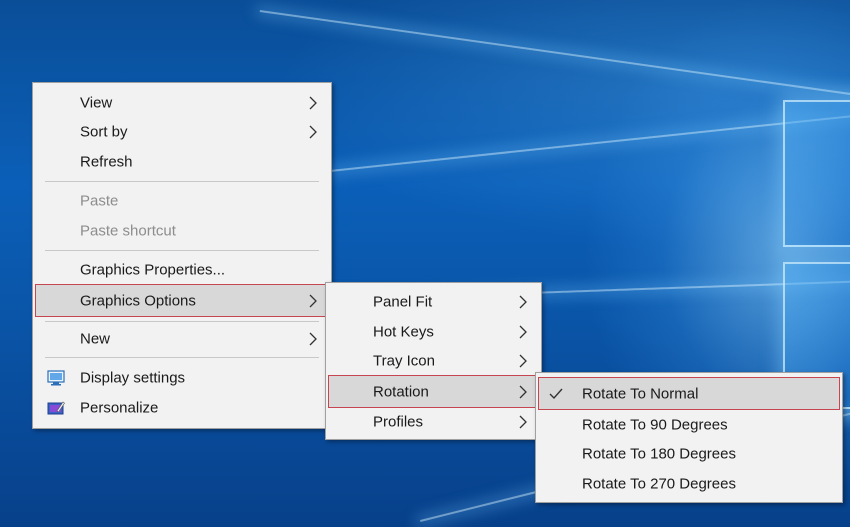 The image size is (850, 527). I want to click on submenu-item-rotate-to-270-degrees: Rotate To 270 Degrees, so click(689, 483).